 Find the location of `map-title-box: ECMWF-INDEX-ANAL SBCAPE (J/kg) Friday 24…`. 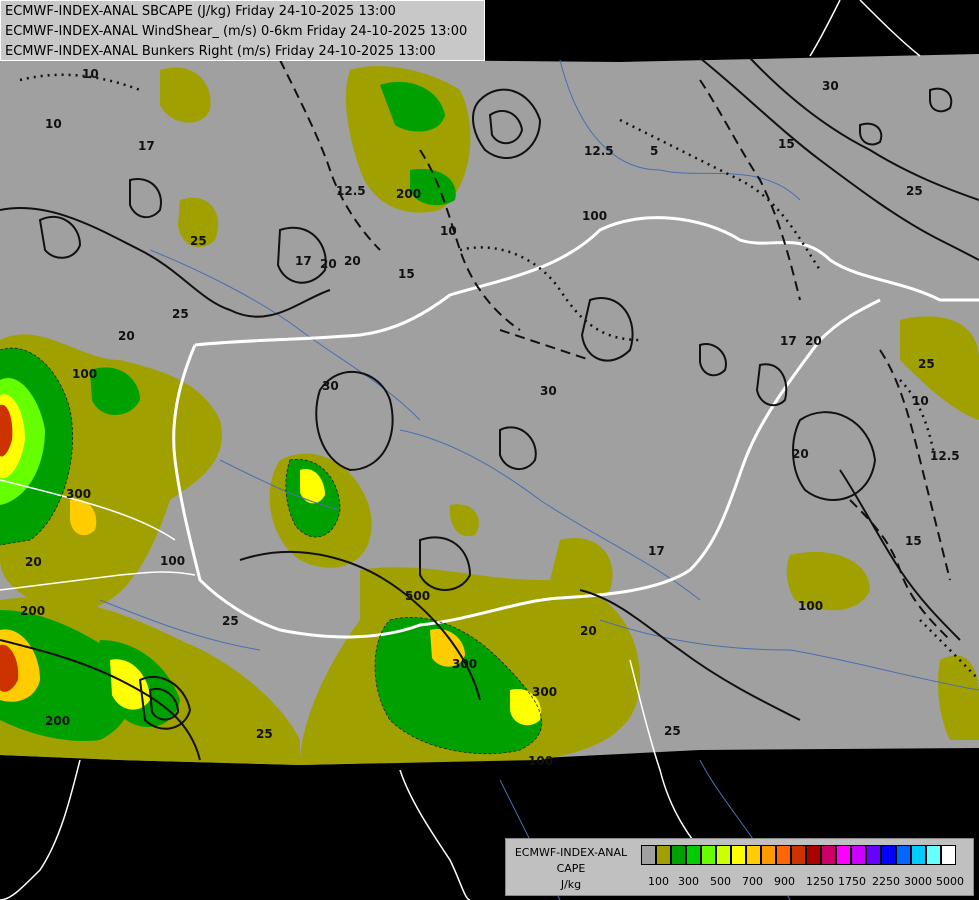

map-title-box: ECMWF-INDEX-ANAL SBCAPE (J/kg) Friday 24… is located at coordinates (242, 30).